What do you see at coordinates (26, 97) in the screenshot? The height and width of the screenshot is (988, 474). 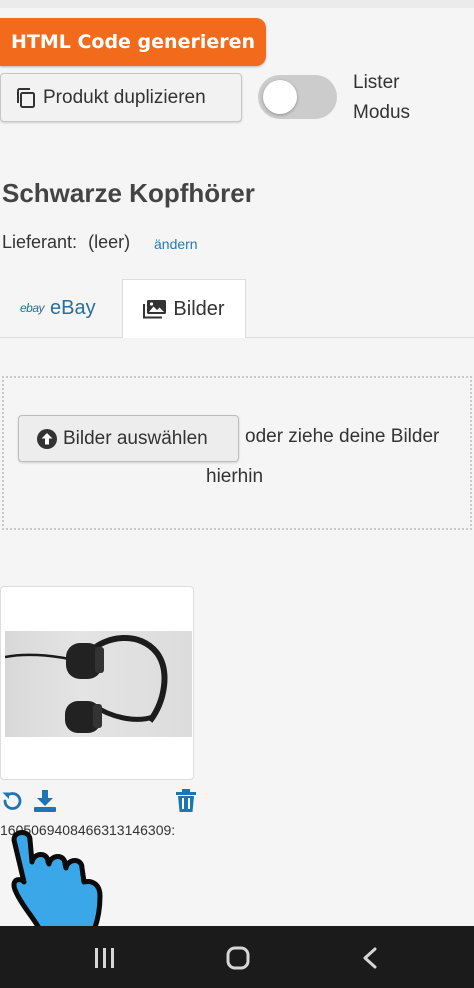 I see `copy-icon` at bounding box center [26, 97].